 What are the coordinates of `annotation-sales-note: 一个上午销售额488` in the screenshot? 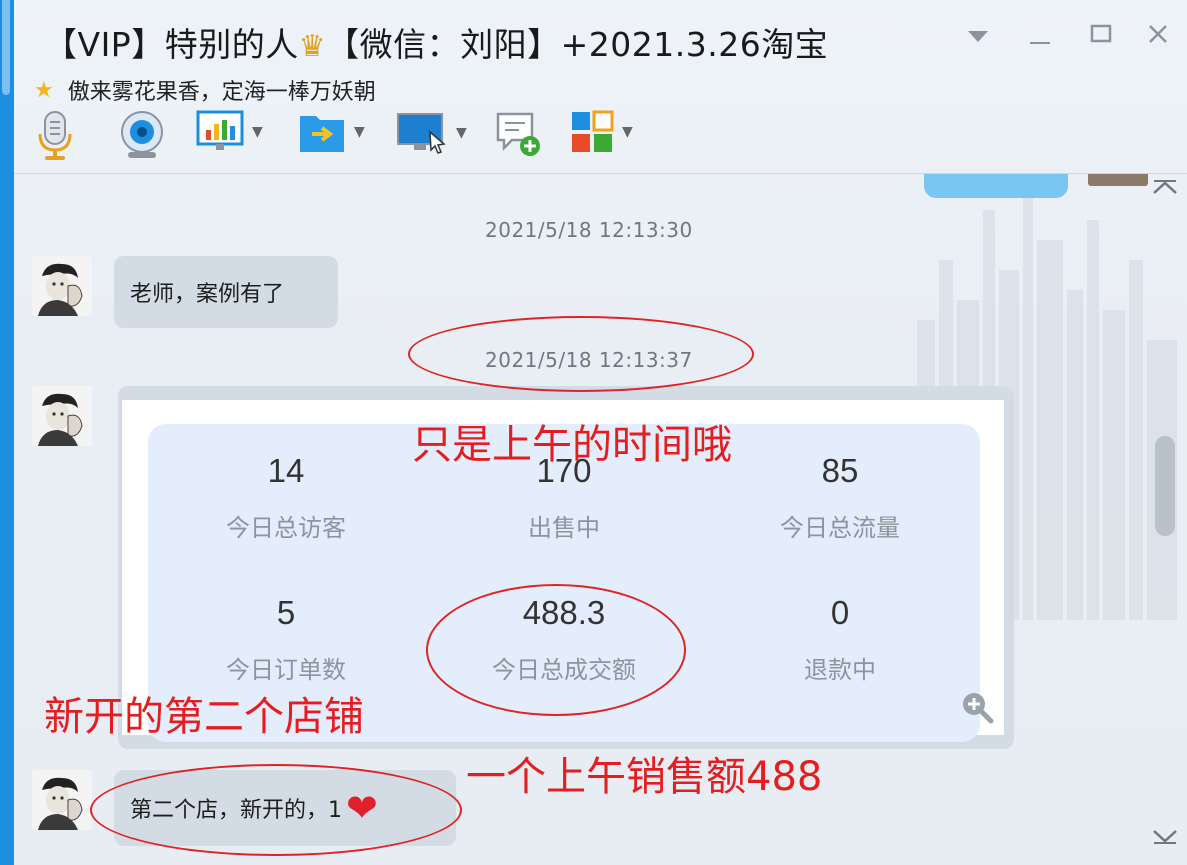 It's located at (644, 777).